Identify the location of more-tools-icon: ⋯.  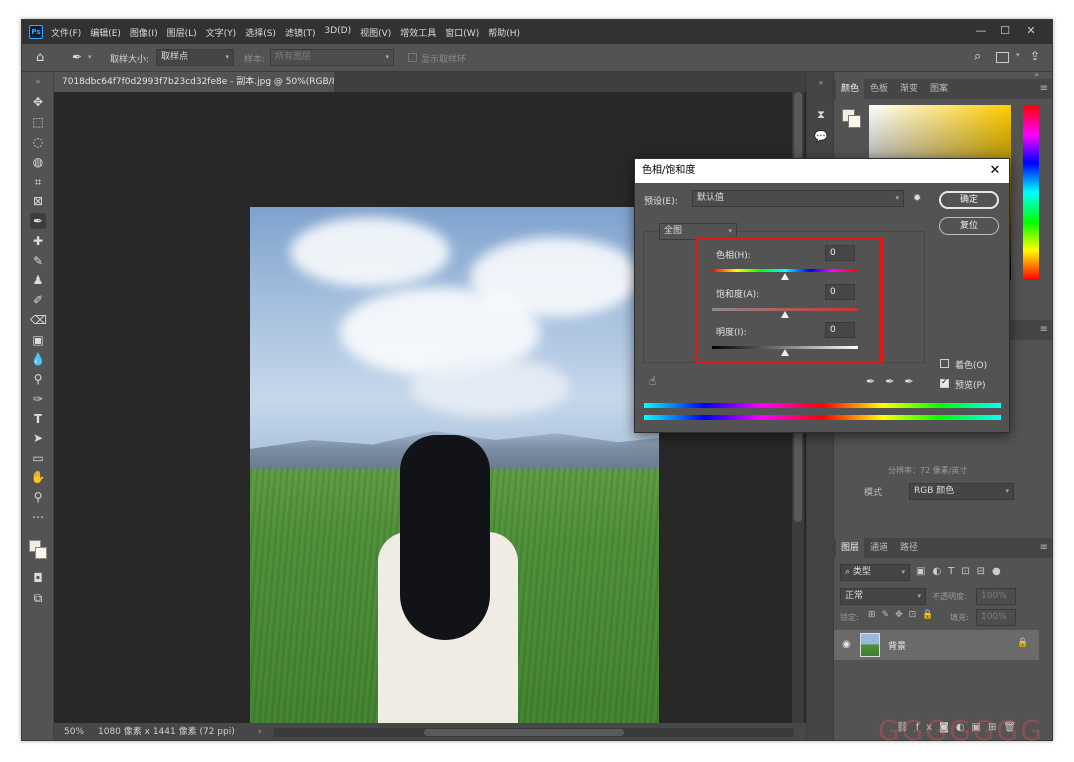
(38, 517).